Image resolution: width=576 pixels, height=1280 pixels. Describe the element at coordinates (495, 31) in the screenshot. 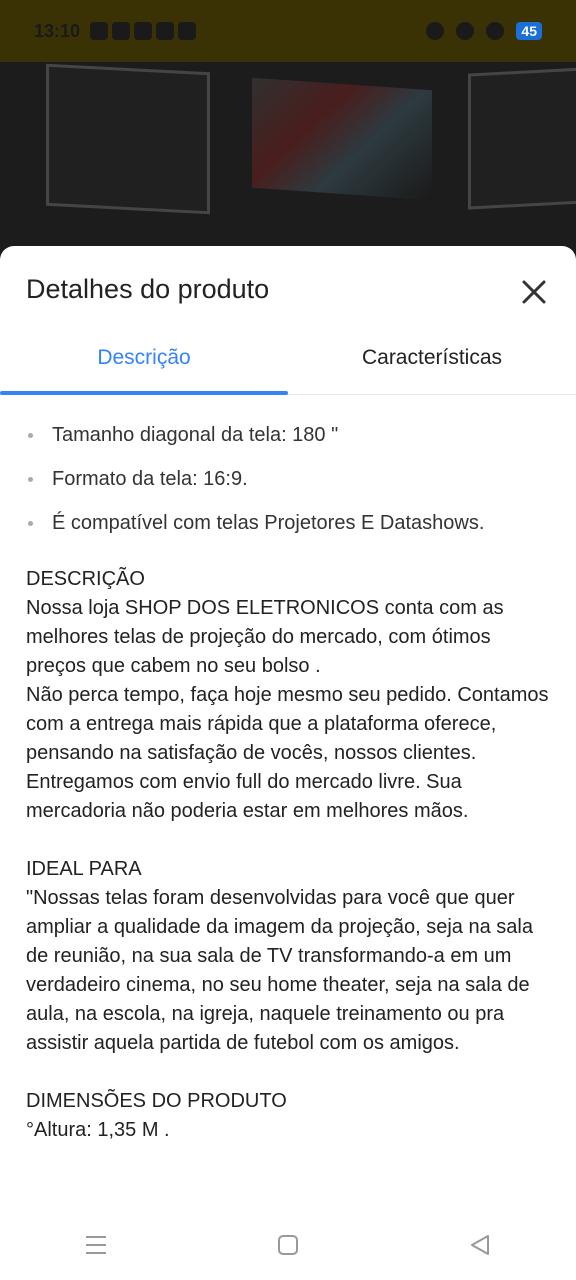

I see `signal-icon` at that location.